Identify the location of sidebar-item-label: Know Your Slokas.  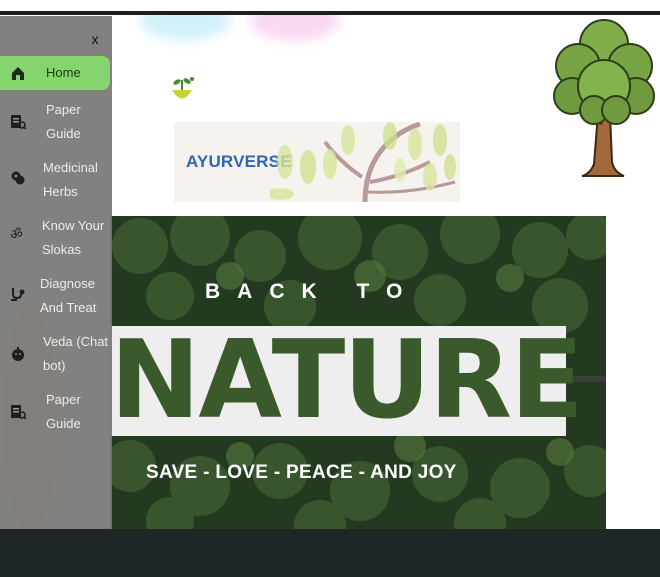
(73, 237).